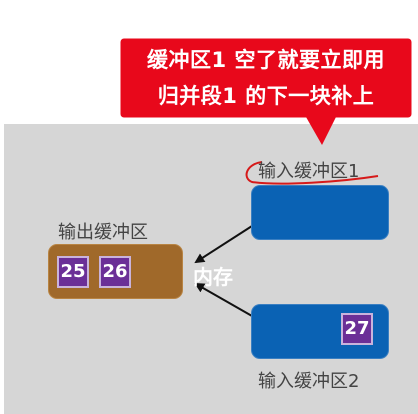 This screenshot has width=418, height=414. What do you see at coordinates (73, 272) in the screenshot?
I see `output-block: 25` at bounding box center [73, 272].